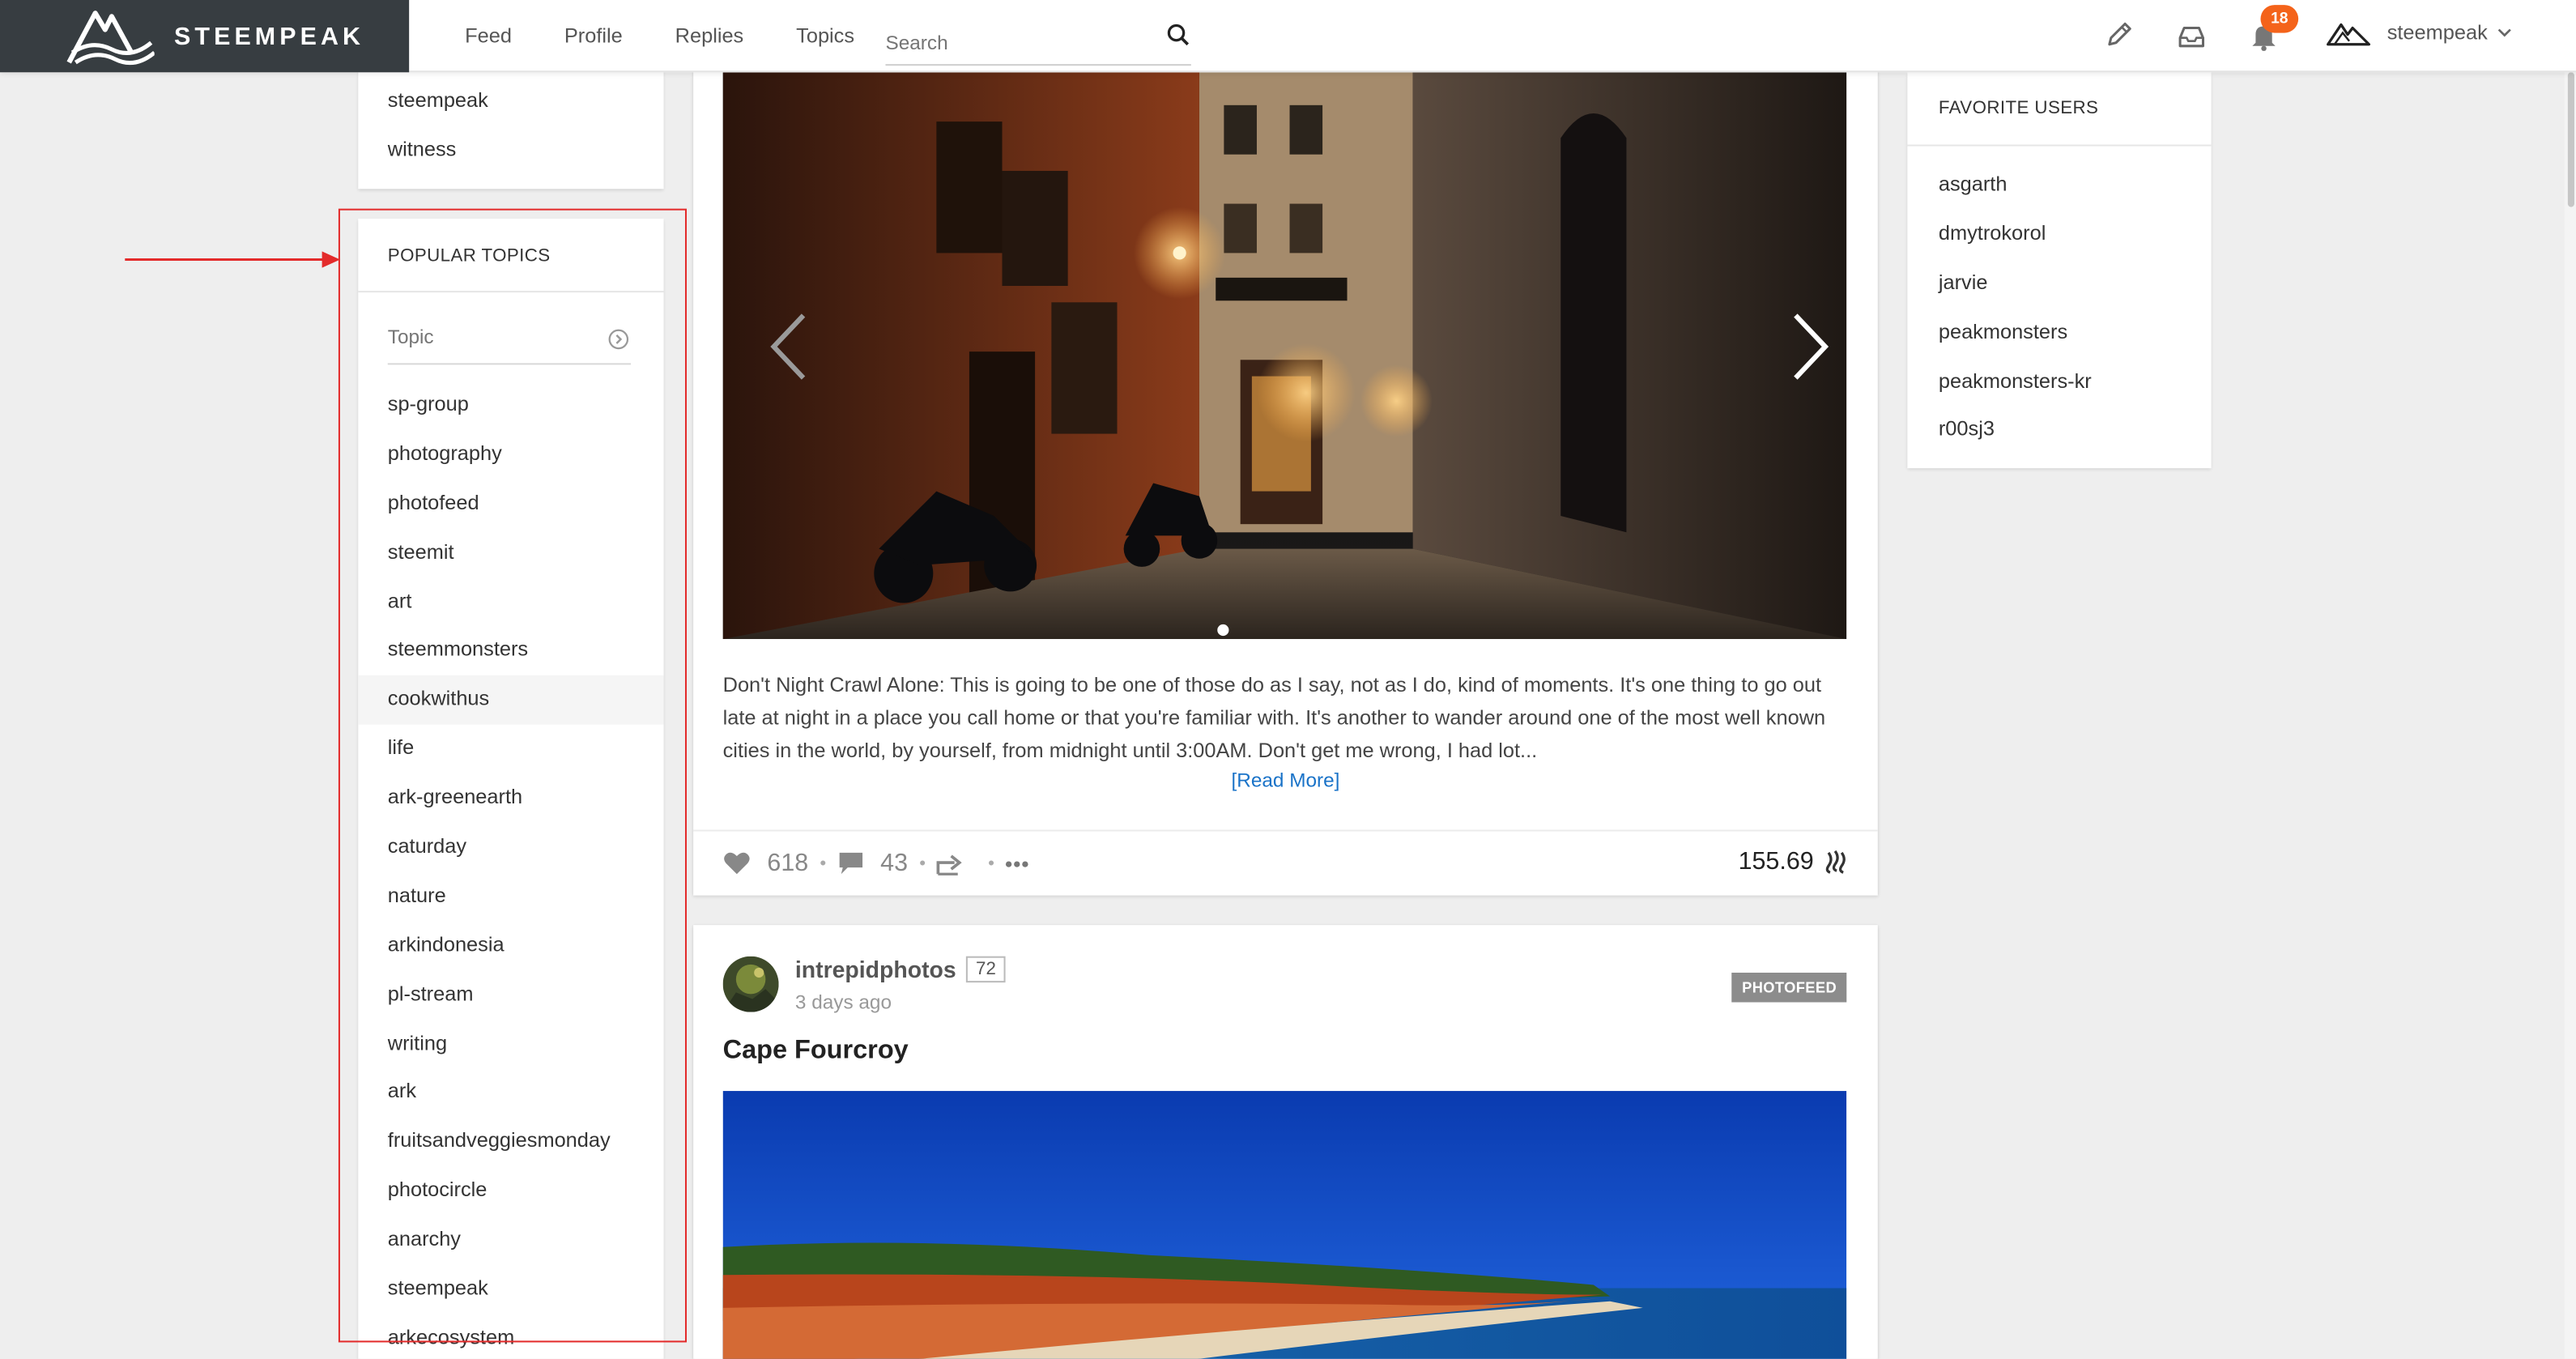 This screenshot has height=1359, width=2576. Describe the element at coordinates (1789, 987) in the screenshot. I see `category-tag: PHOTOFEED` at that location.